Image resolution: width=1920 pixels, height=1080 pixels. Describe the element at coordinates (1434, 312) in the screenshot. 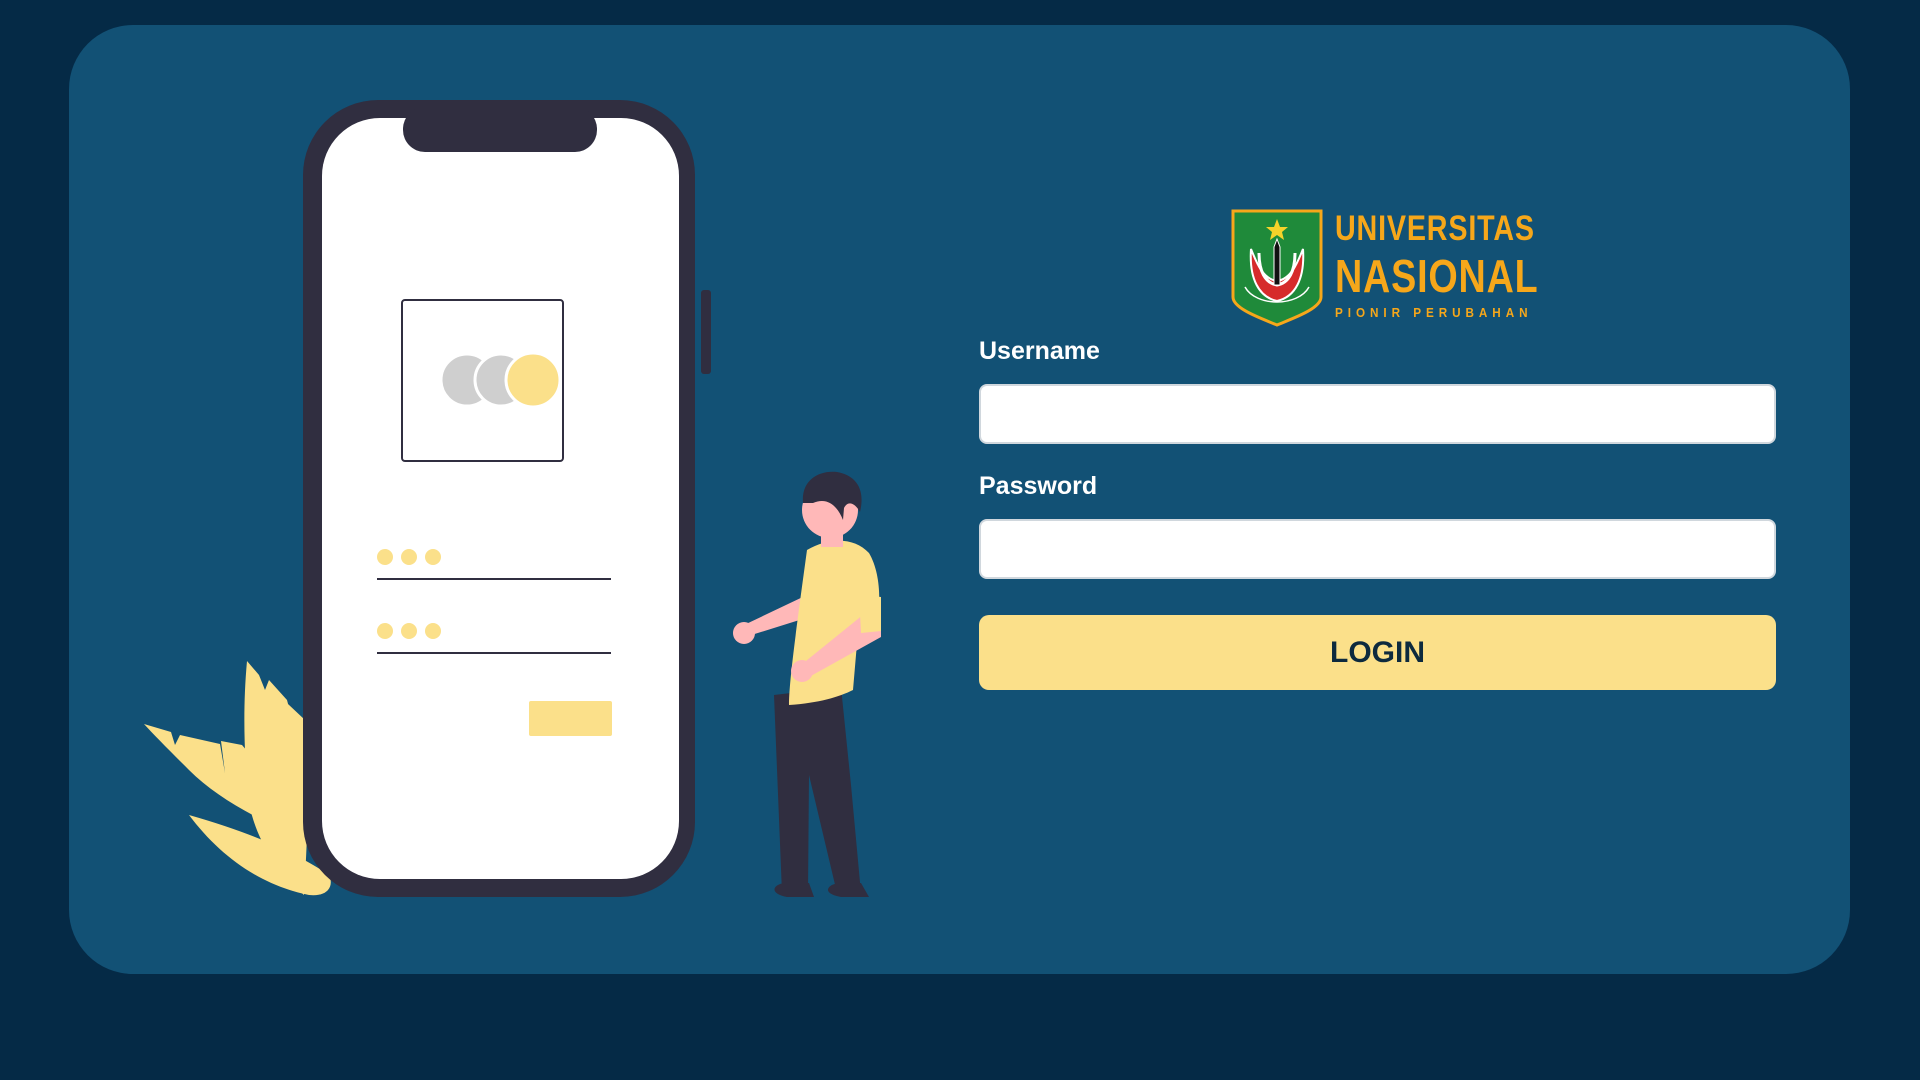

I see `logo-tagline: PIONIR PERUBAHAN` at that location.